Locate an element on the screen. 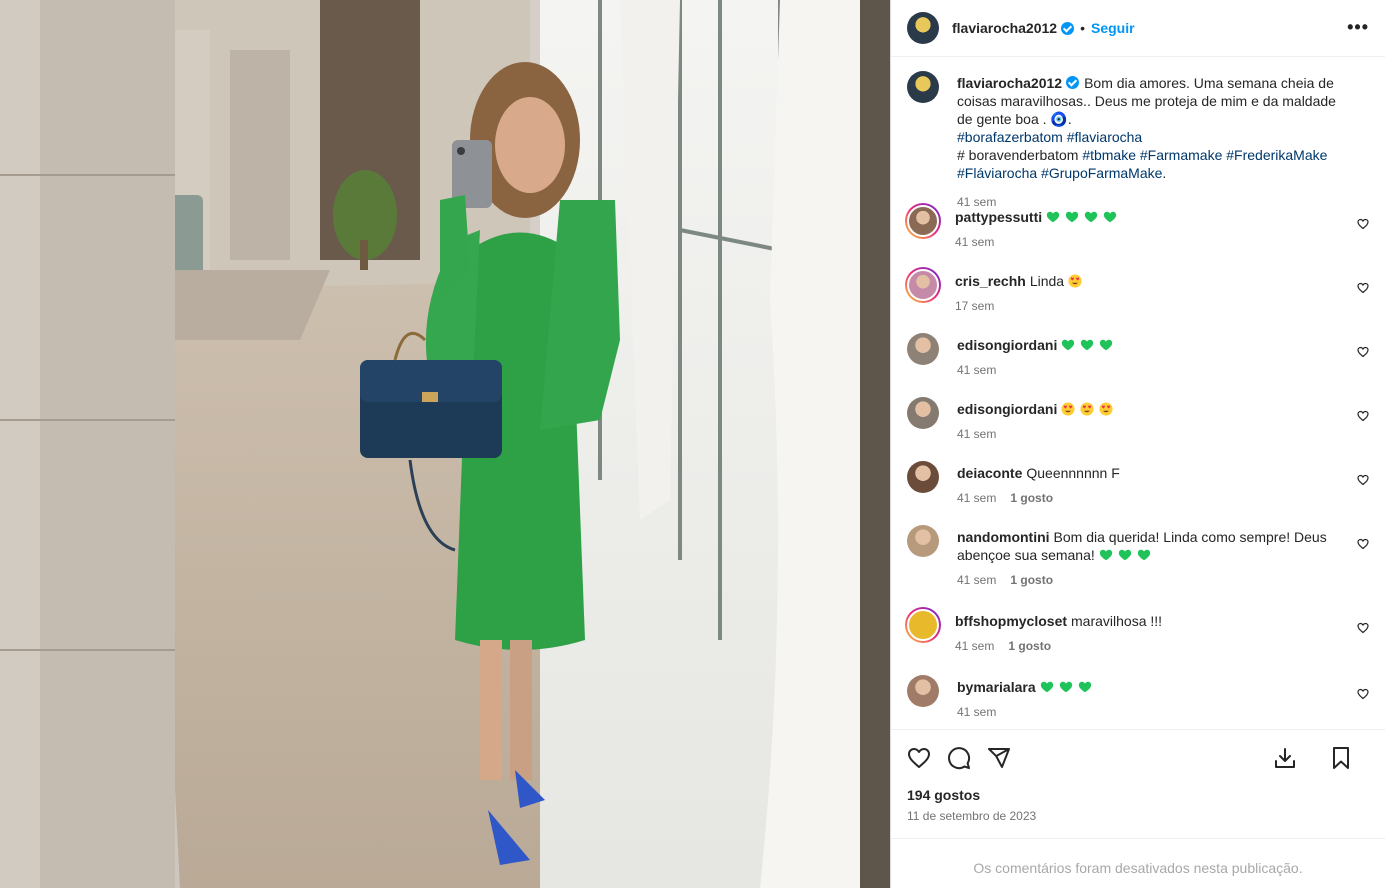  caption-text-prefix: # boravenderbatom is located at coordinates (1018, 155).